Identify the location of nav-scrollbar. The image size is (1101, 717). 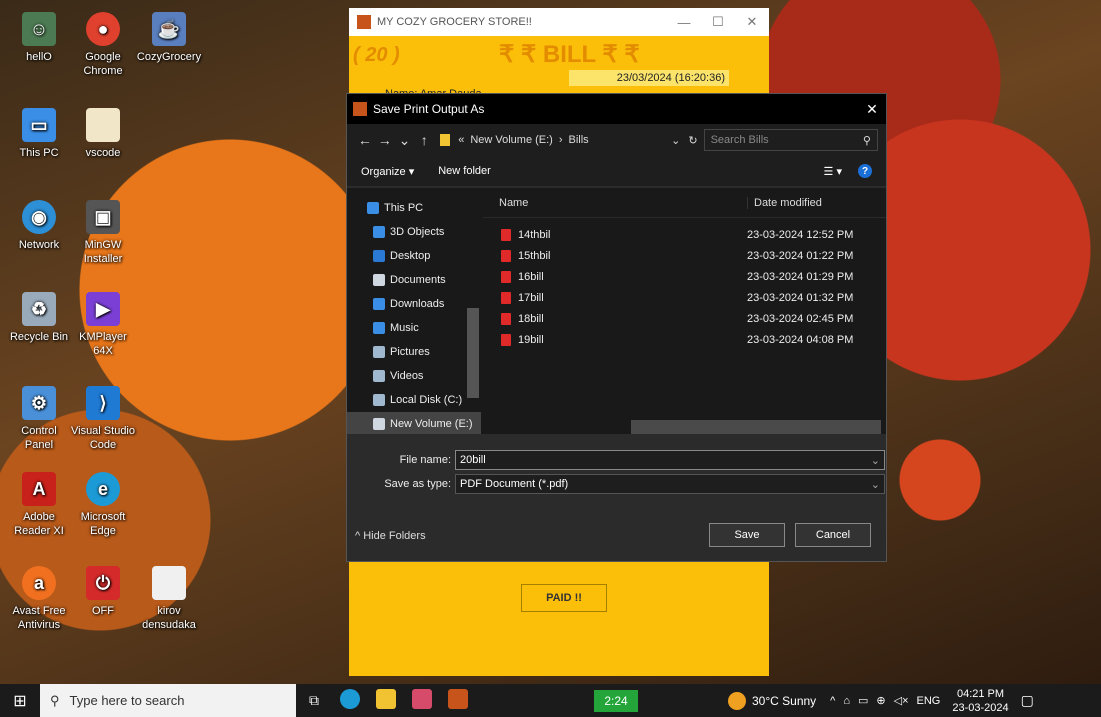
(473, 353).